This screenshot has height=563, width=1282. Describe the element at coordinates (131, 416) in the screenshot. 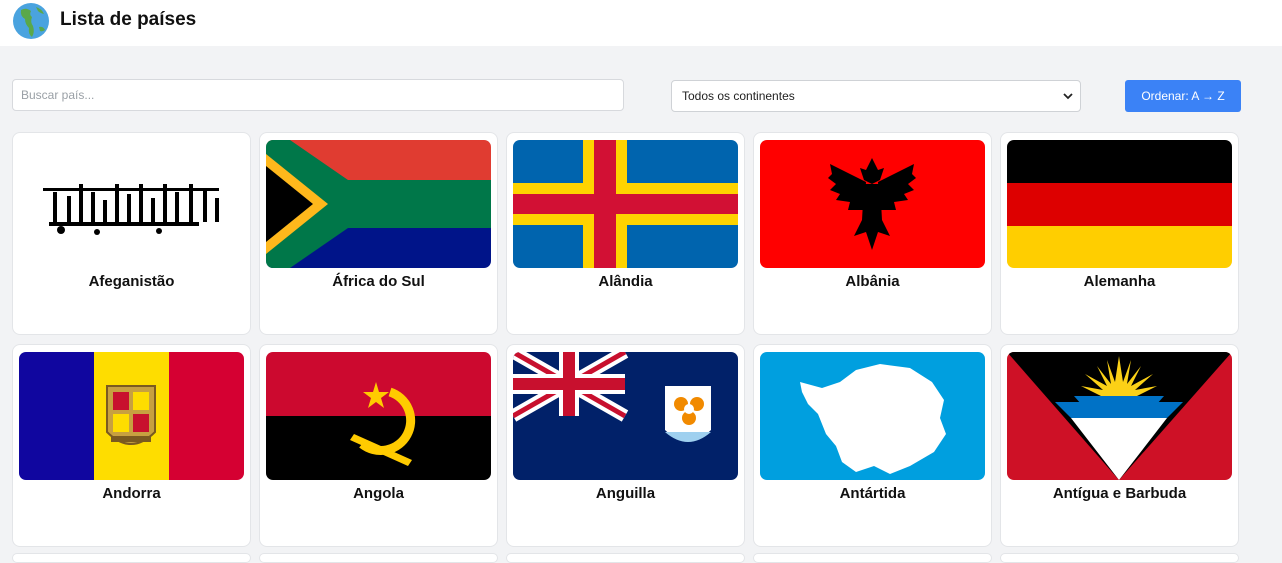

I see `flag-andorra-icon` at that location.